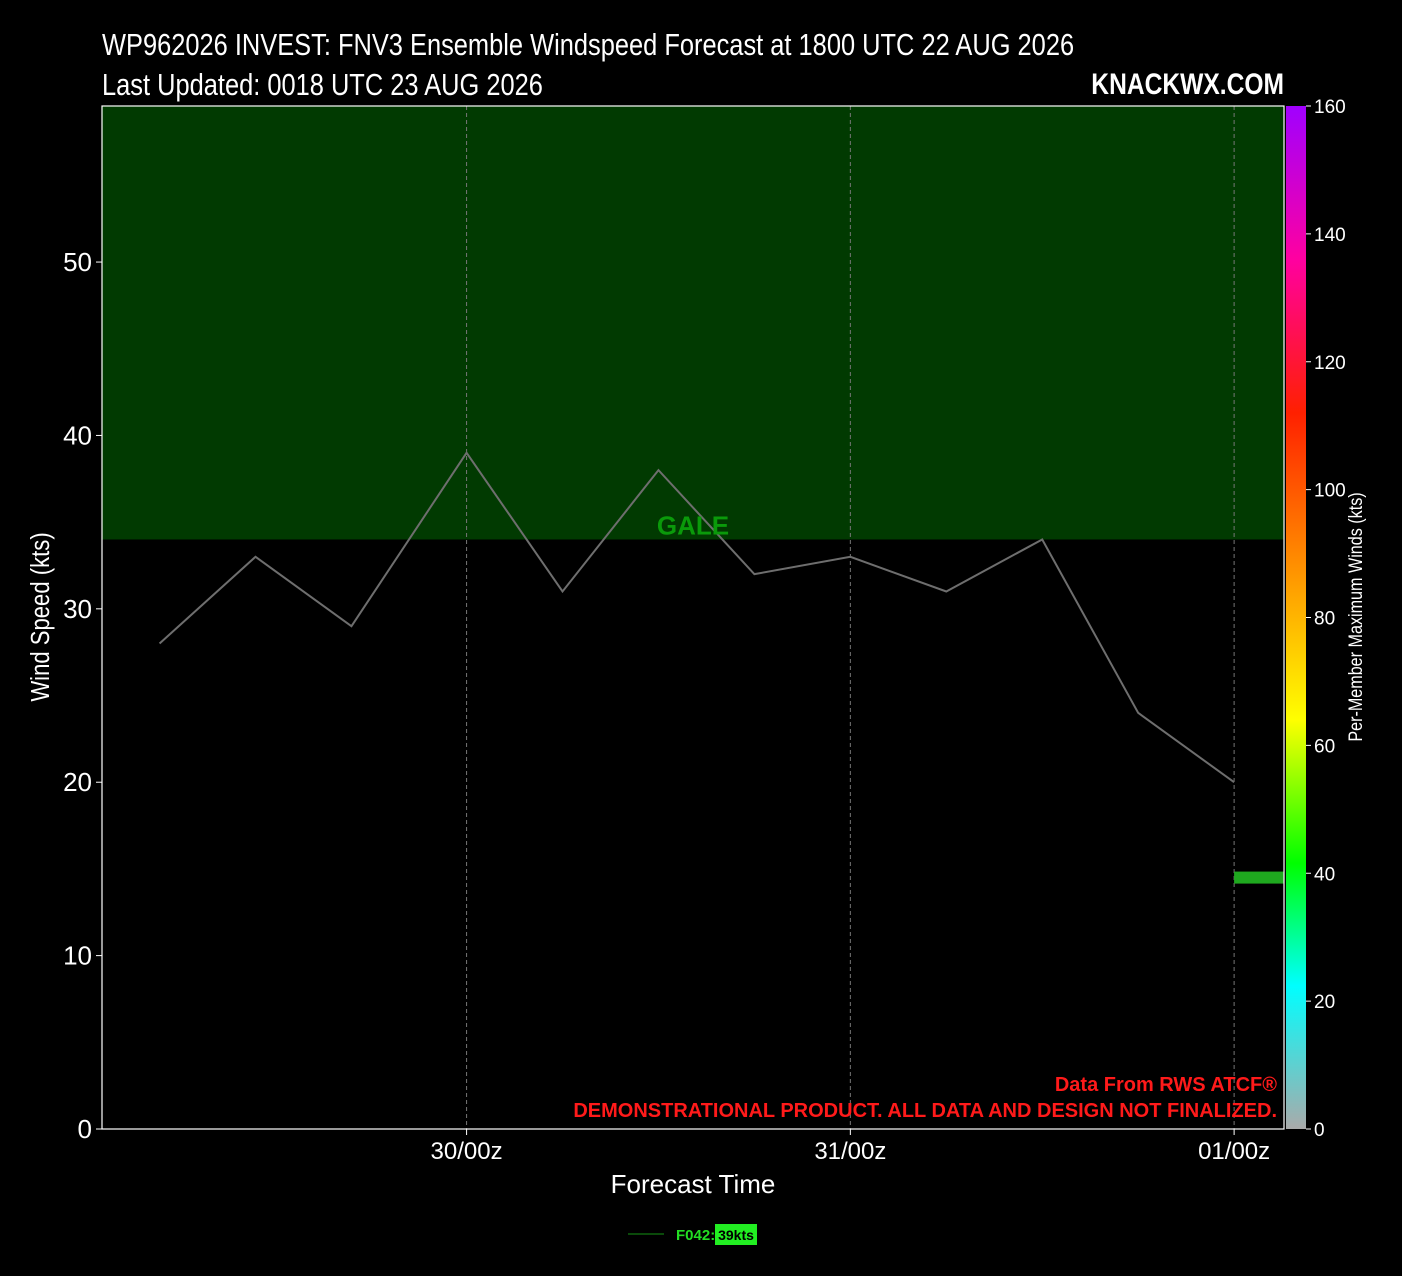 Image resolution: width=1402 pixels, height=1276 pixels. Describe the element at coordinates (1166, 1085) in the screenshot. I see `data-source-note: Data From RWS ATCF®` at that location.